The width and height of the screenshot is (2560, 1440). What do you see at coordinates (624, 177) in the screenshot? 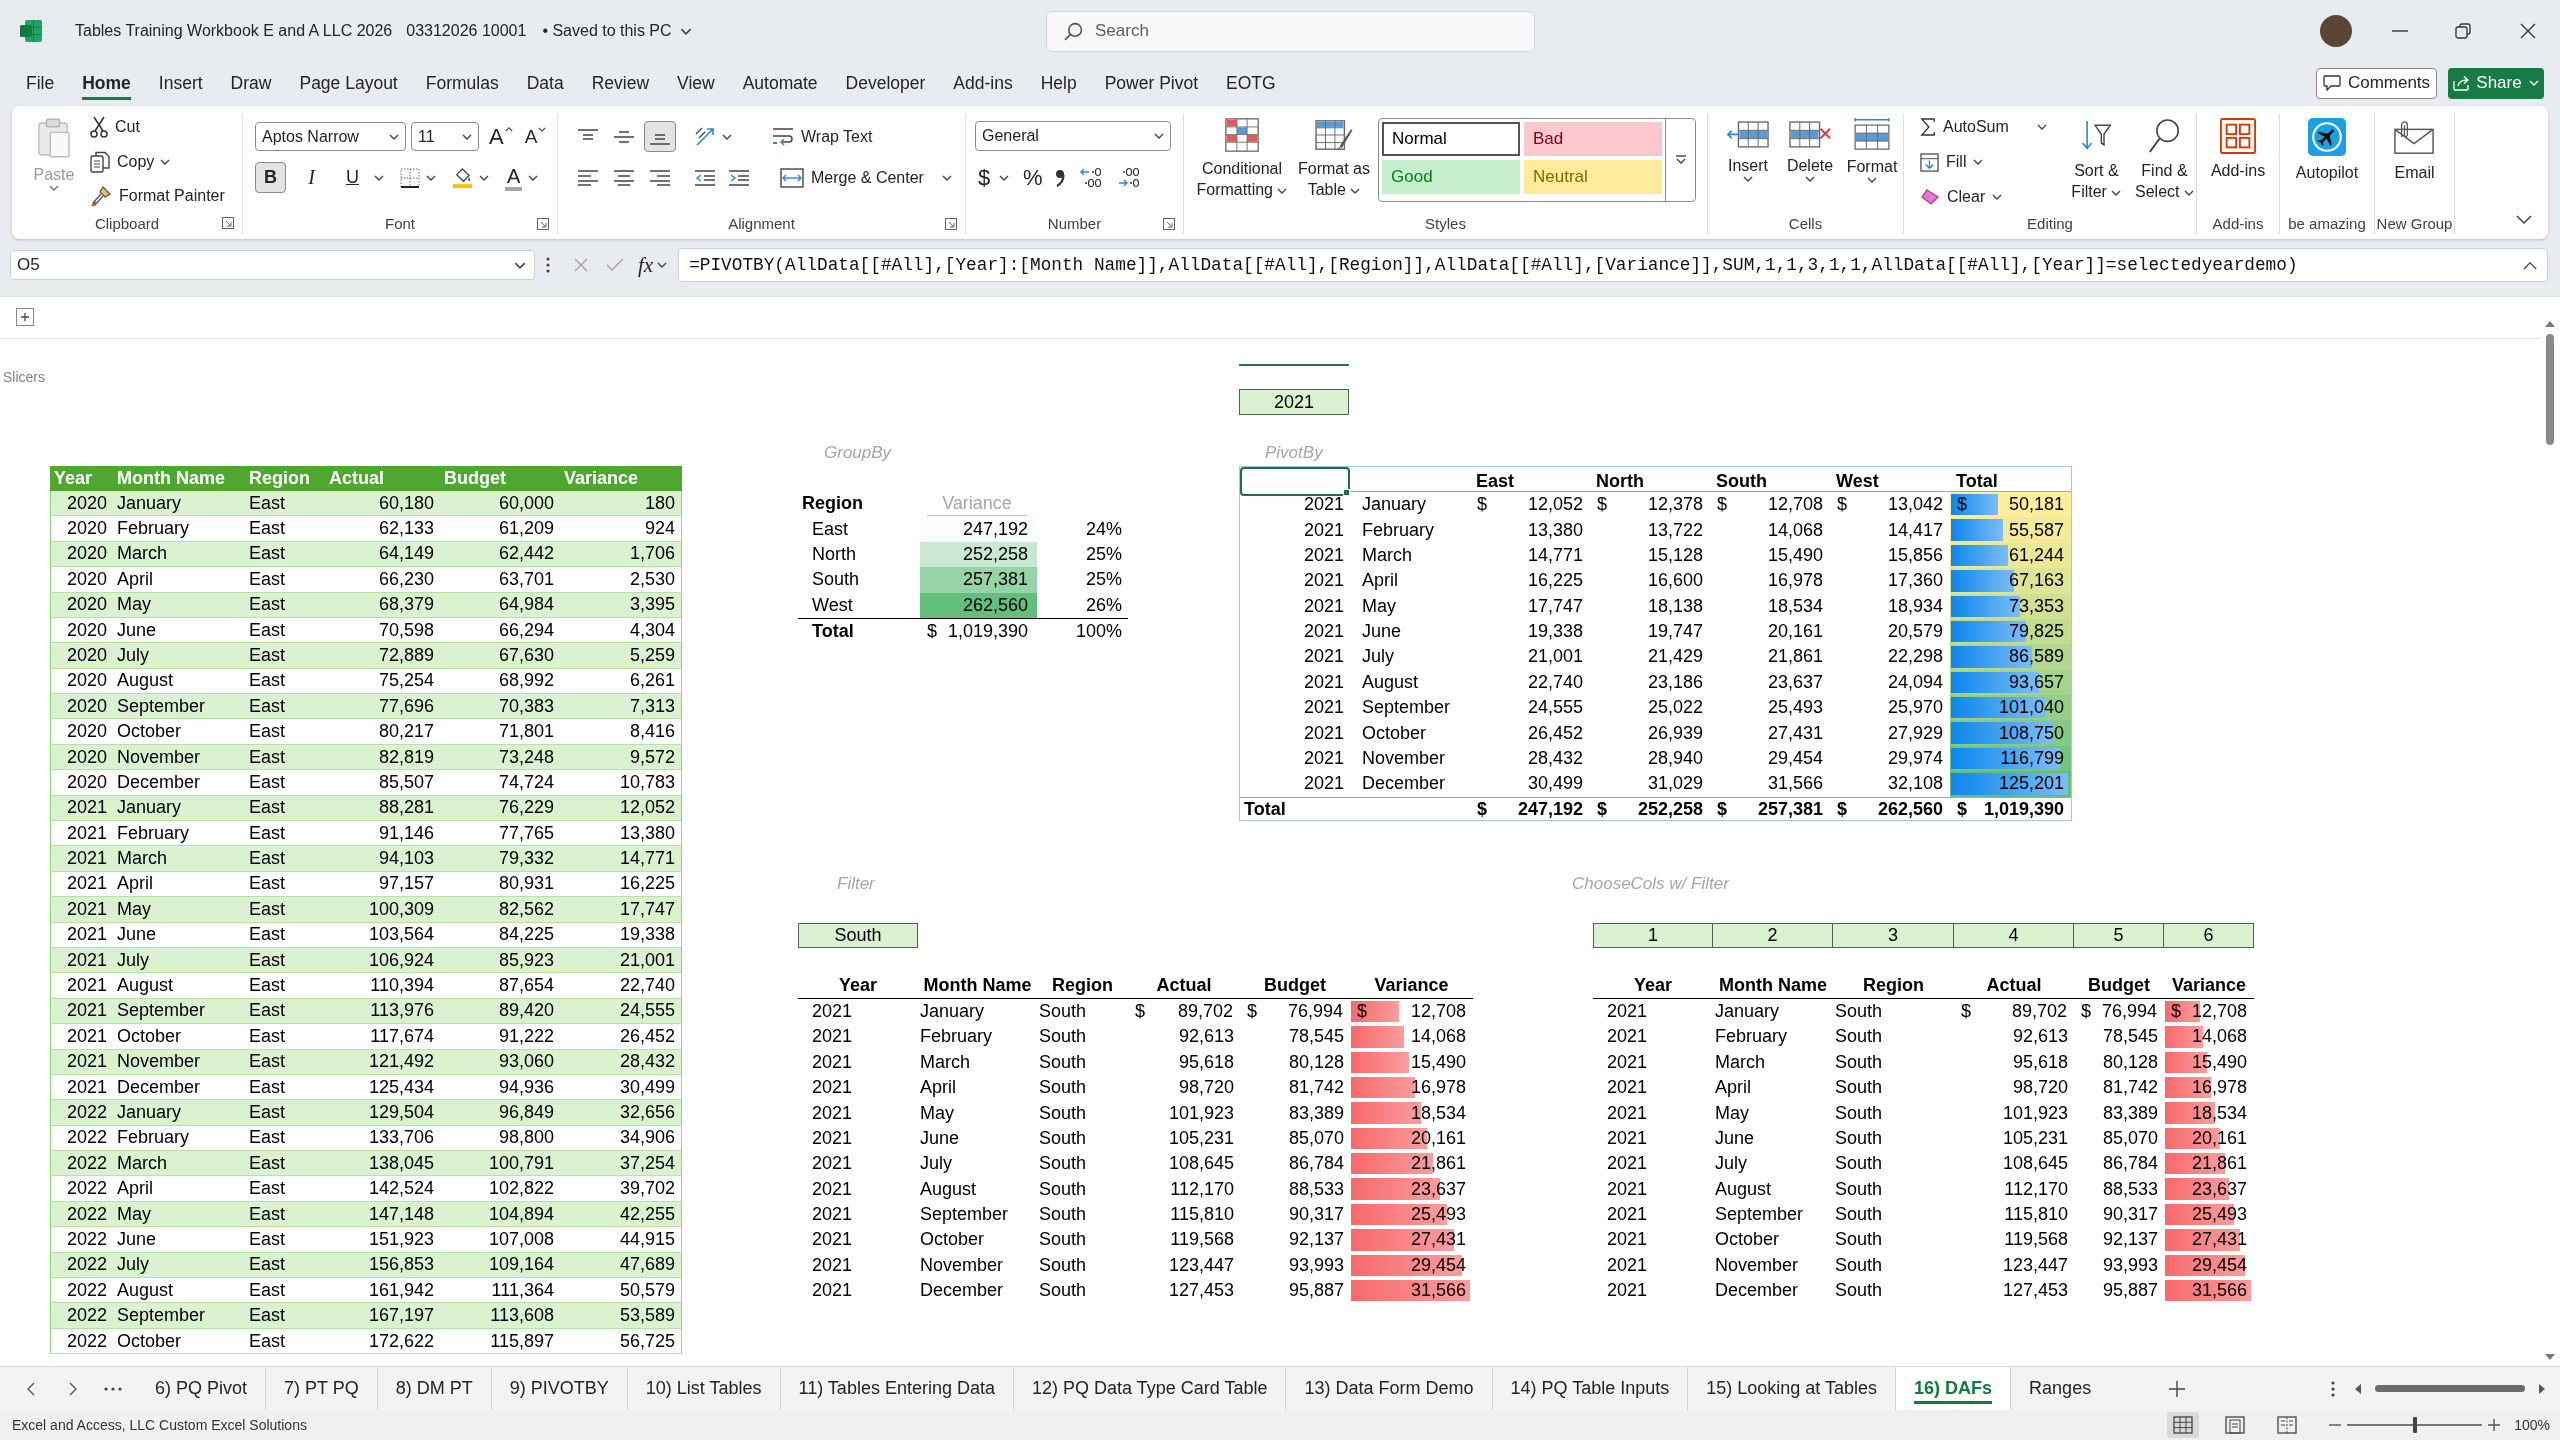
I see `align-center-icon` at bounding box center [624, 177].